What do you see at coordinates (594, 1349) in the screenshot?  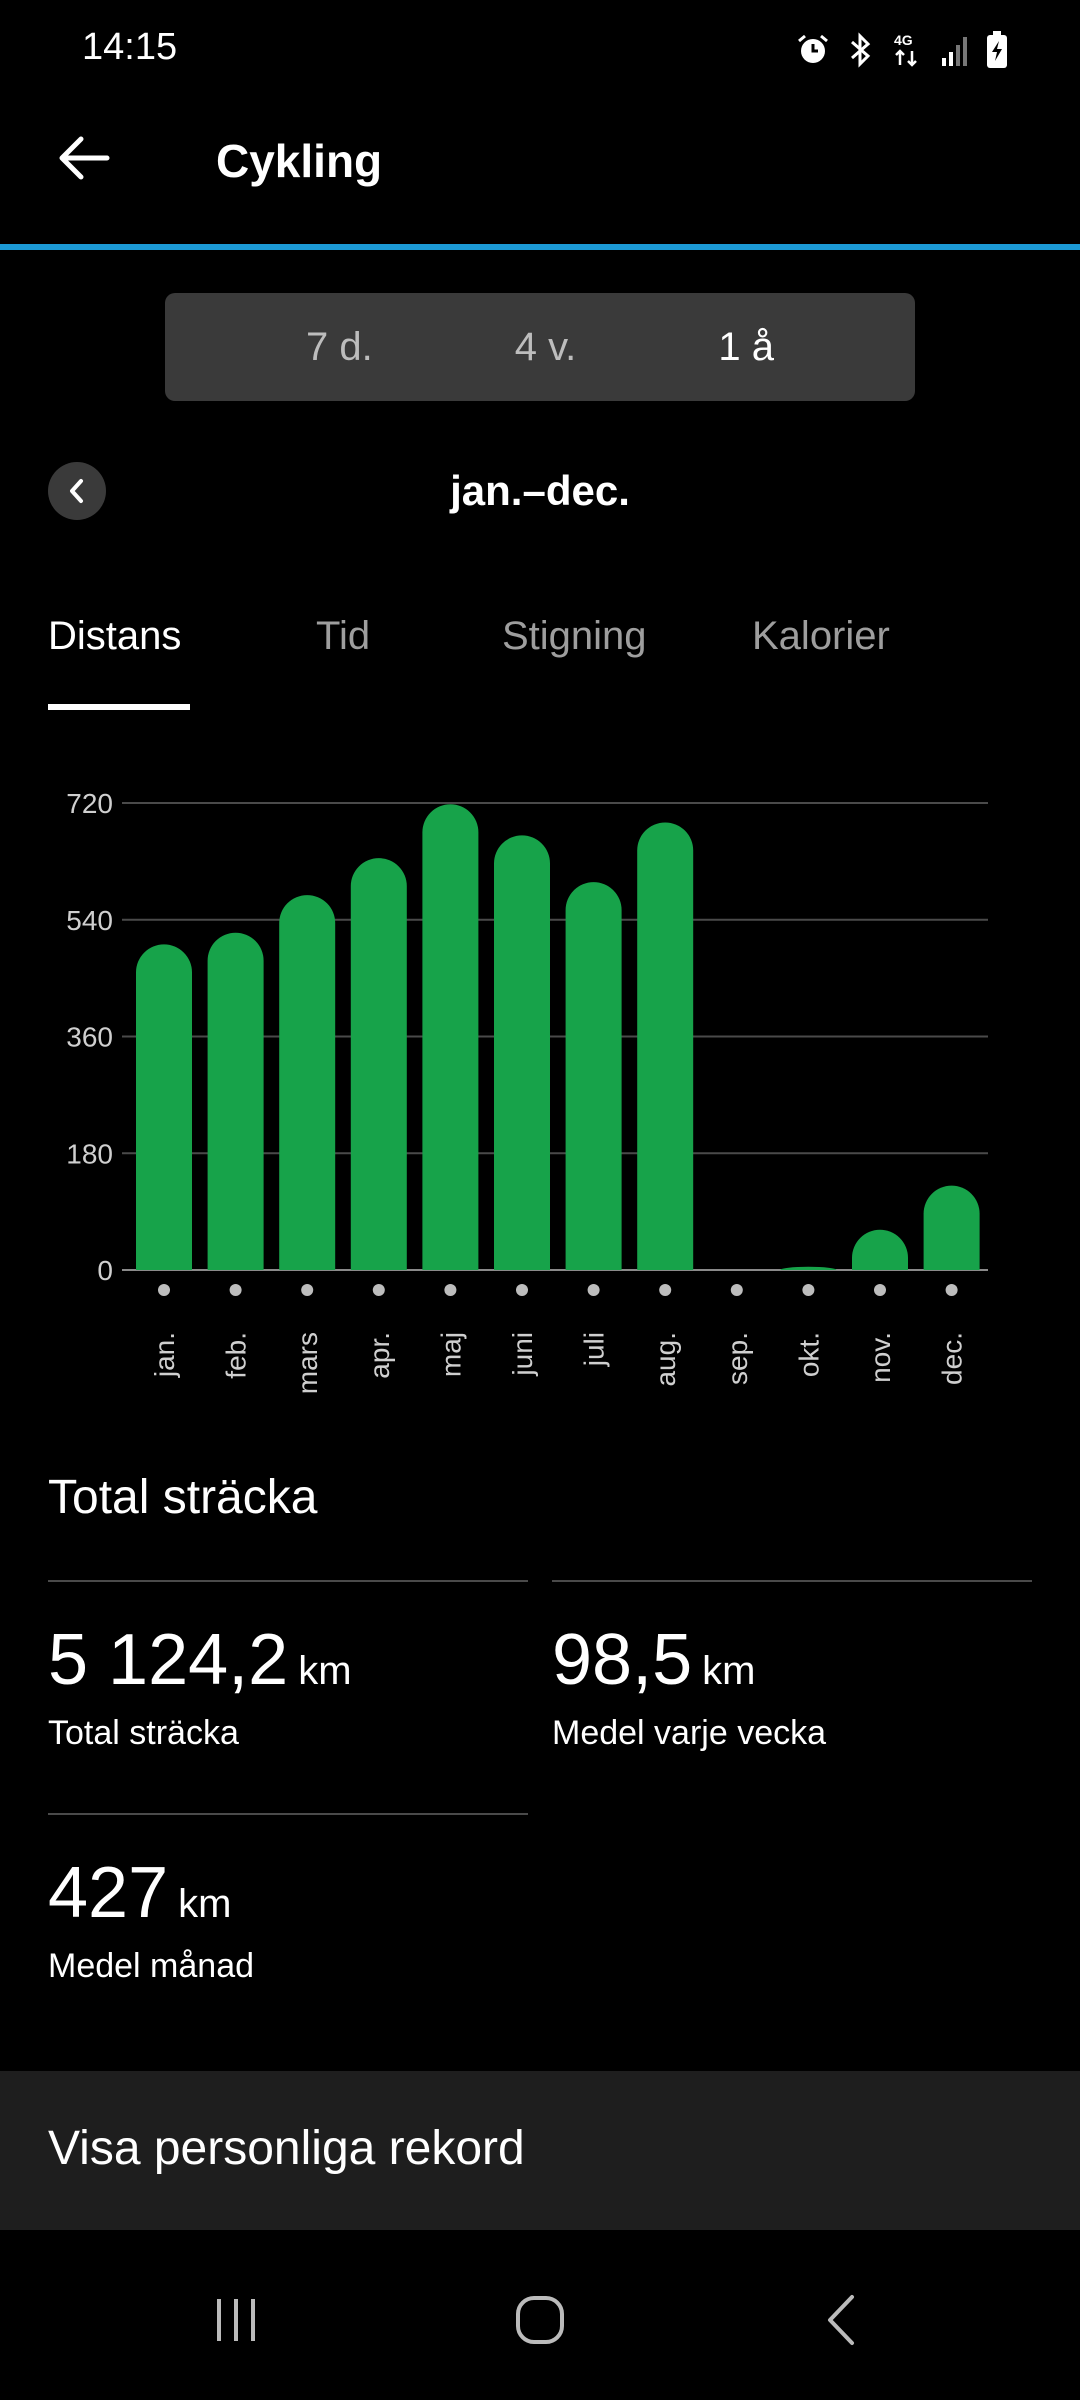 I see `x-tick-label: juli` at bounding box center [594, 1349].